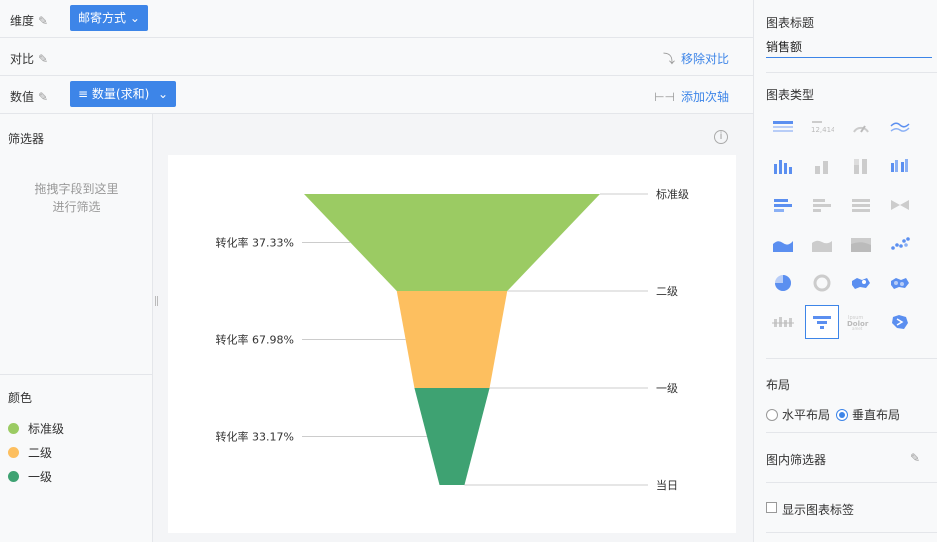 The height and width of the screenshot is (542, 937). Describe the element at coordinates (664, 97) in the screenshot. I see `axis-icon: ⊢⊣` at that location.